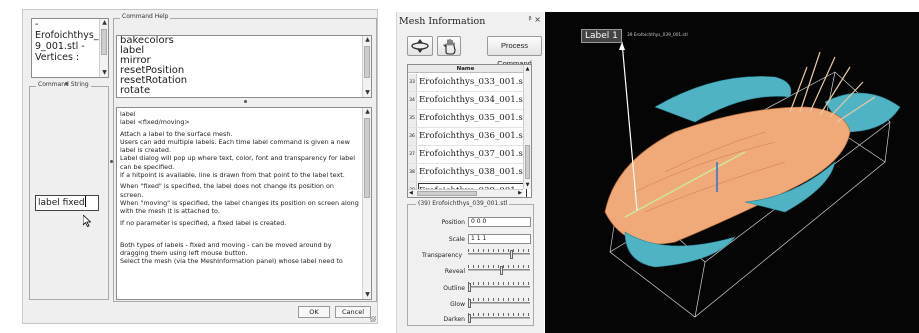 The width and height of the screenshot is (919, 333). Describe the element at coordinates (499, 239) in the screenshot. I see `scale-field: 1 1 1` at that location.